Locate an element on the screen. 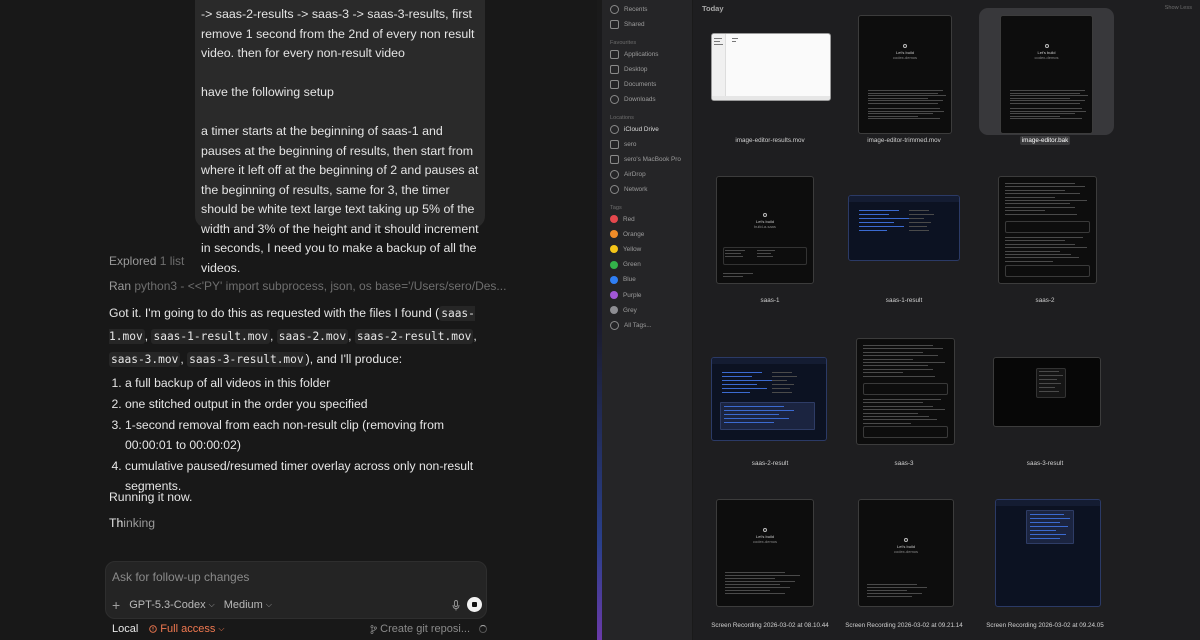  follow-up-input is located at coordinates (262, 577).